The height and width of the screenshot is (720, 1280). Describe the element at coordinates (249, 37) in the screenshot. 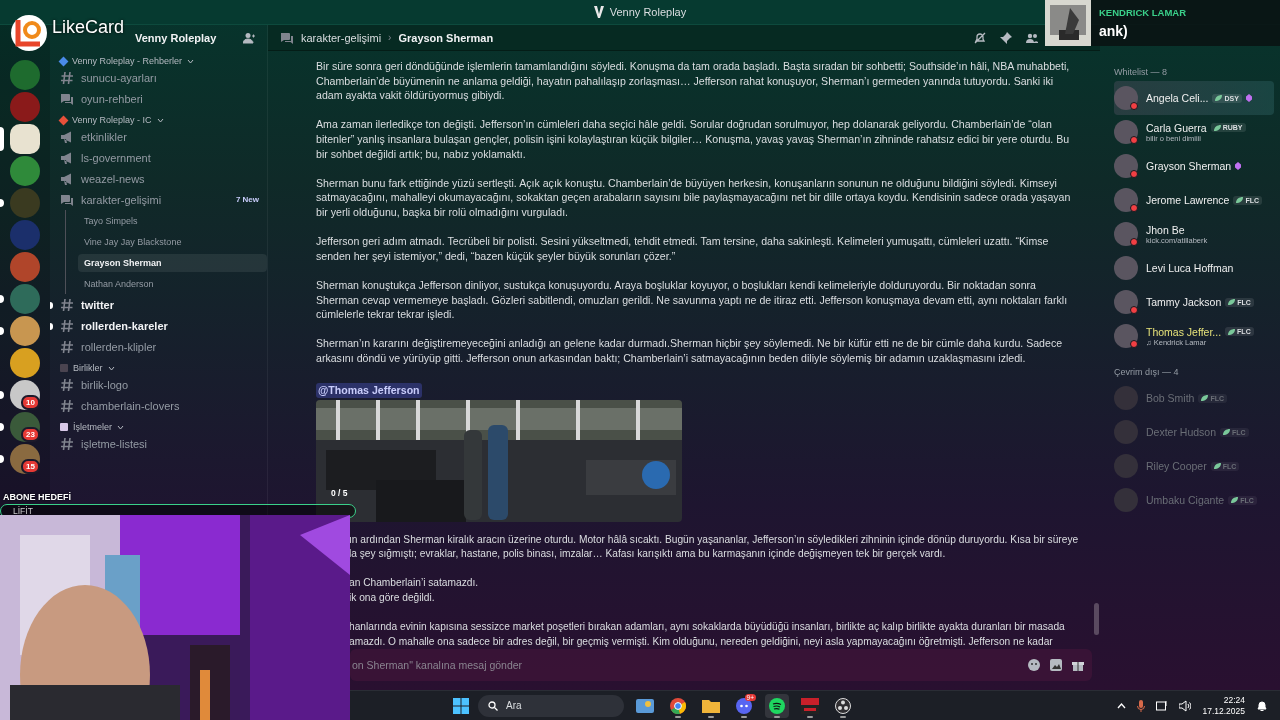

I see `add-member-icon` at that location.